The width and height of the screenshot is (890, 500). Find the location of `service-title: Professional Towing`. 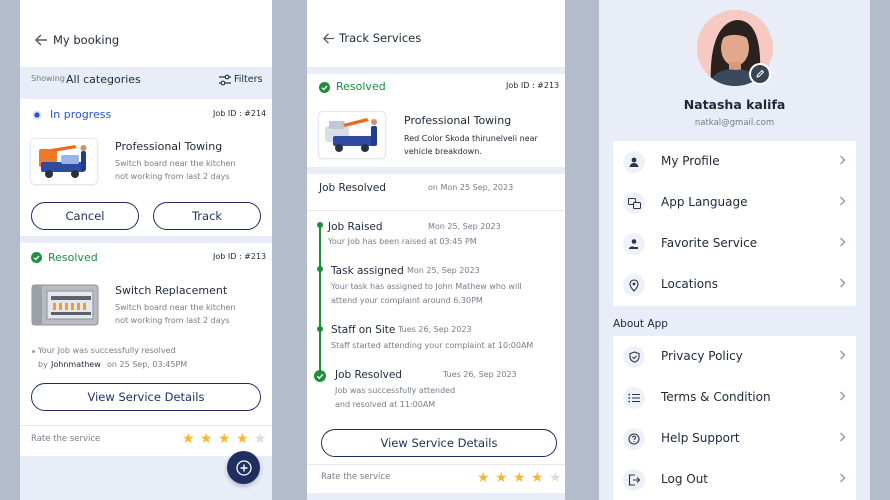

service-title: Professional Towing is located at coordinates (169, 146).